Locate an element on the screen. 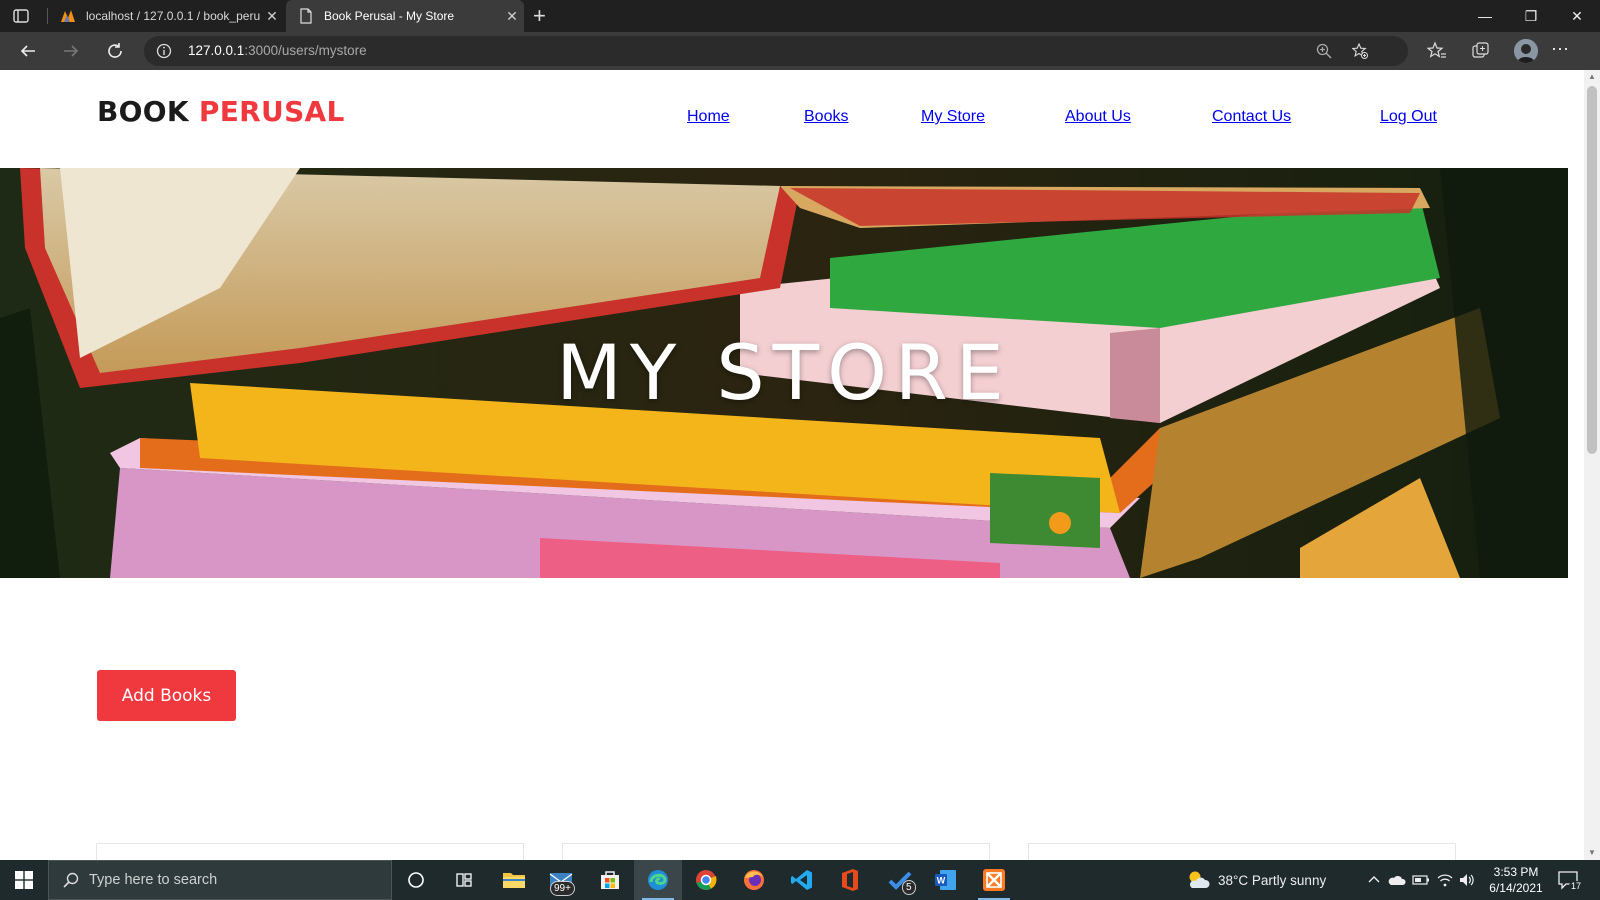 The height and width of the screenshot is (900, 1600). edge-icon is located at coordinates (658, 880).